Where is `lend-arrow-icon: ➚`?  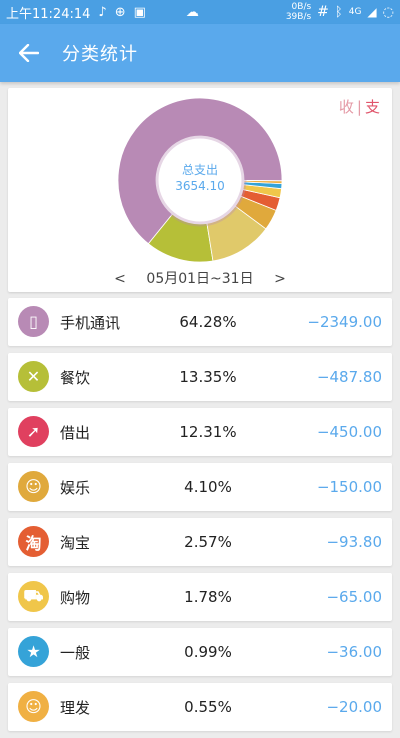 lend-arrow-icon: ➚ is located at coordinates (33, 431).